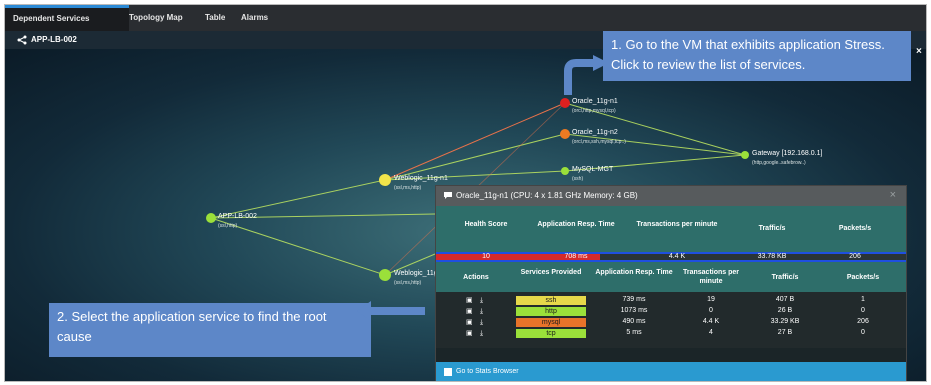 This screenshot has width=931, height=385. What do you see at coordinates (551, 300) in the screenshot?
I see `service-ssh: ssh` at bounding box center [551, 300].